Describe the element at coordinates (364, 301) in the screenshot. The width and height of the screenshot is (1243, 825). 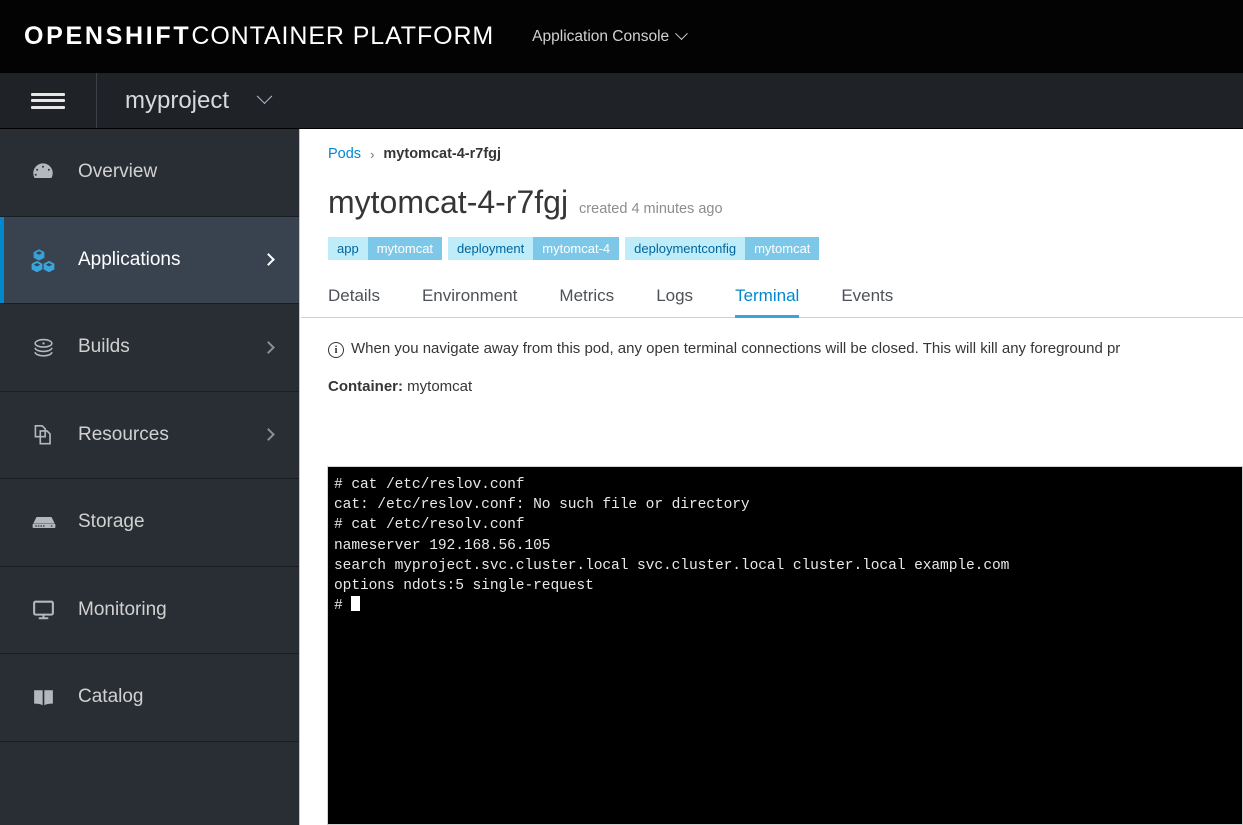
I see `tab-details: Details` at that location.